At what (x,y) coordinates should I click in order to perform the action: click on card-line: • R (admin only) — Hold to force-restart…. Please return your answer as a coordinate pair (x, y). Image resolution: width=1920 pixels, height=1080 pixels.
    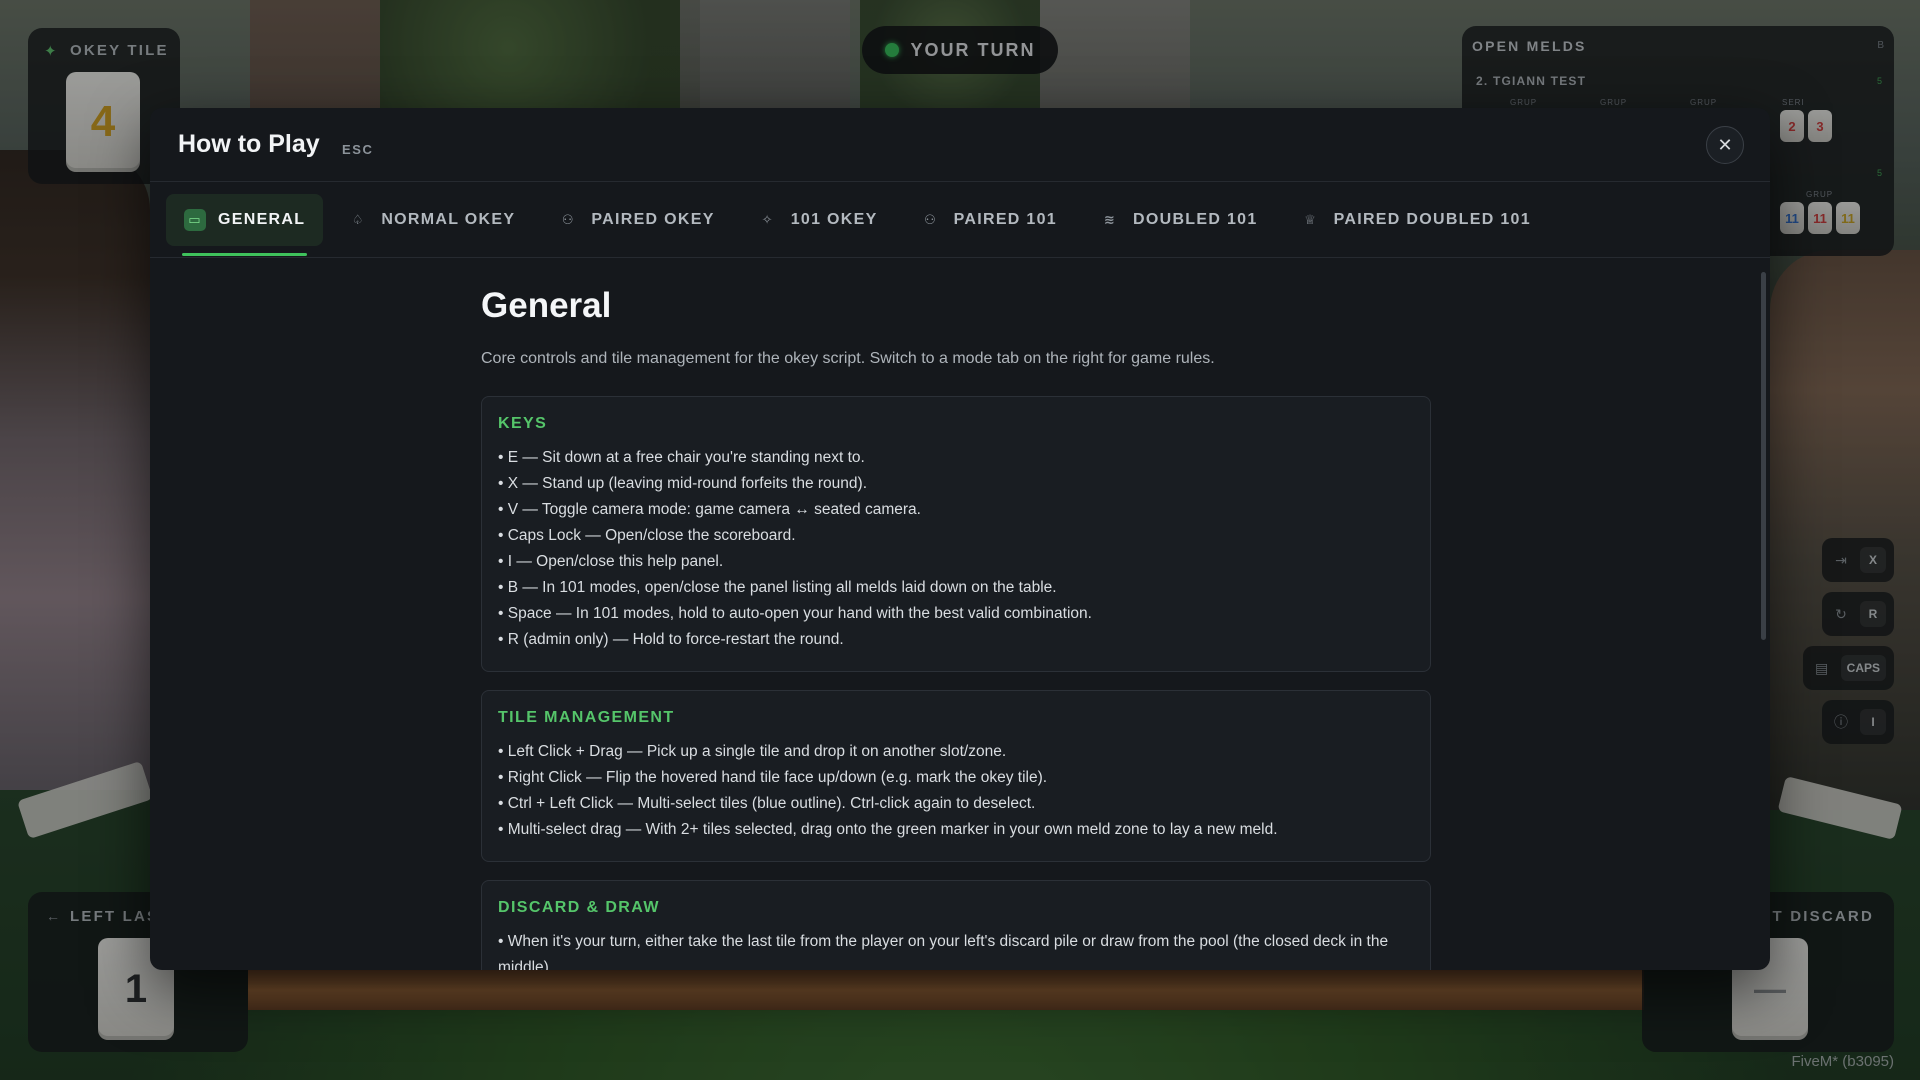
    Looking at the image, I should click on (671, 639).